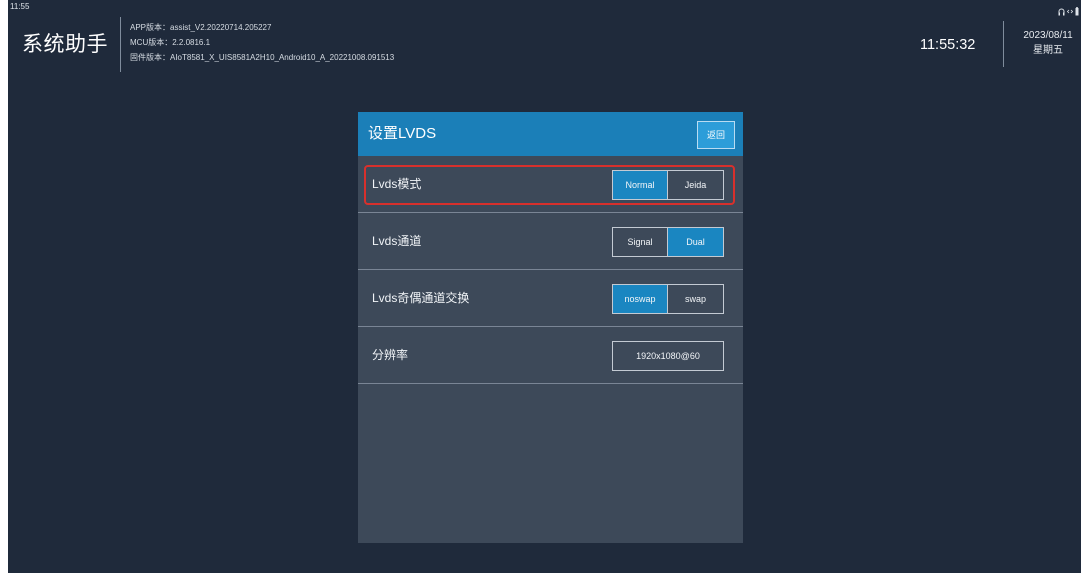  I want to click on lvds-swap-row: Lvds奇偶通道交换 noswap swap, so click(550, 298).